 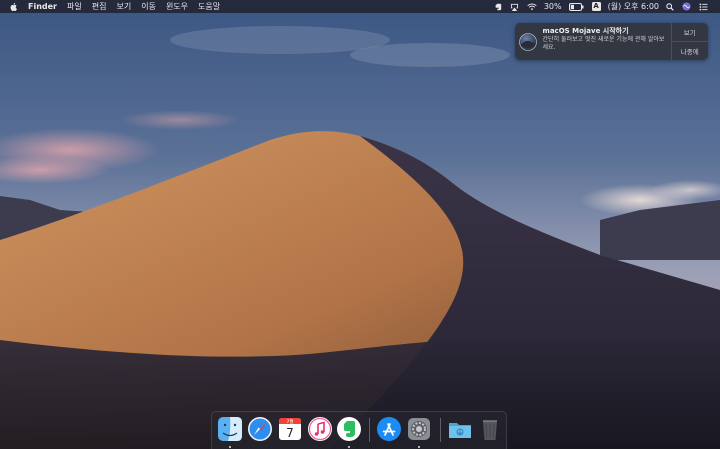 I want to click on dock-trash-icon, so click(x=490, y=429).